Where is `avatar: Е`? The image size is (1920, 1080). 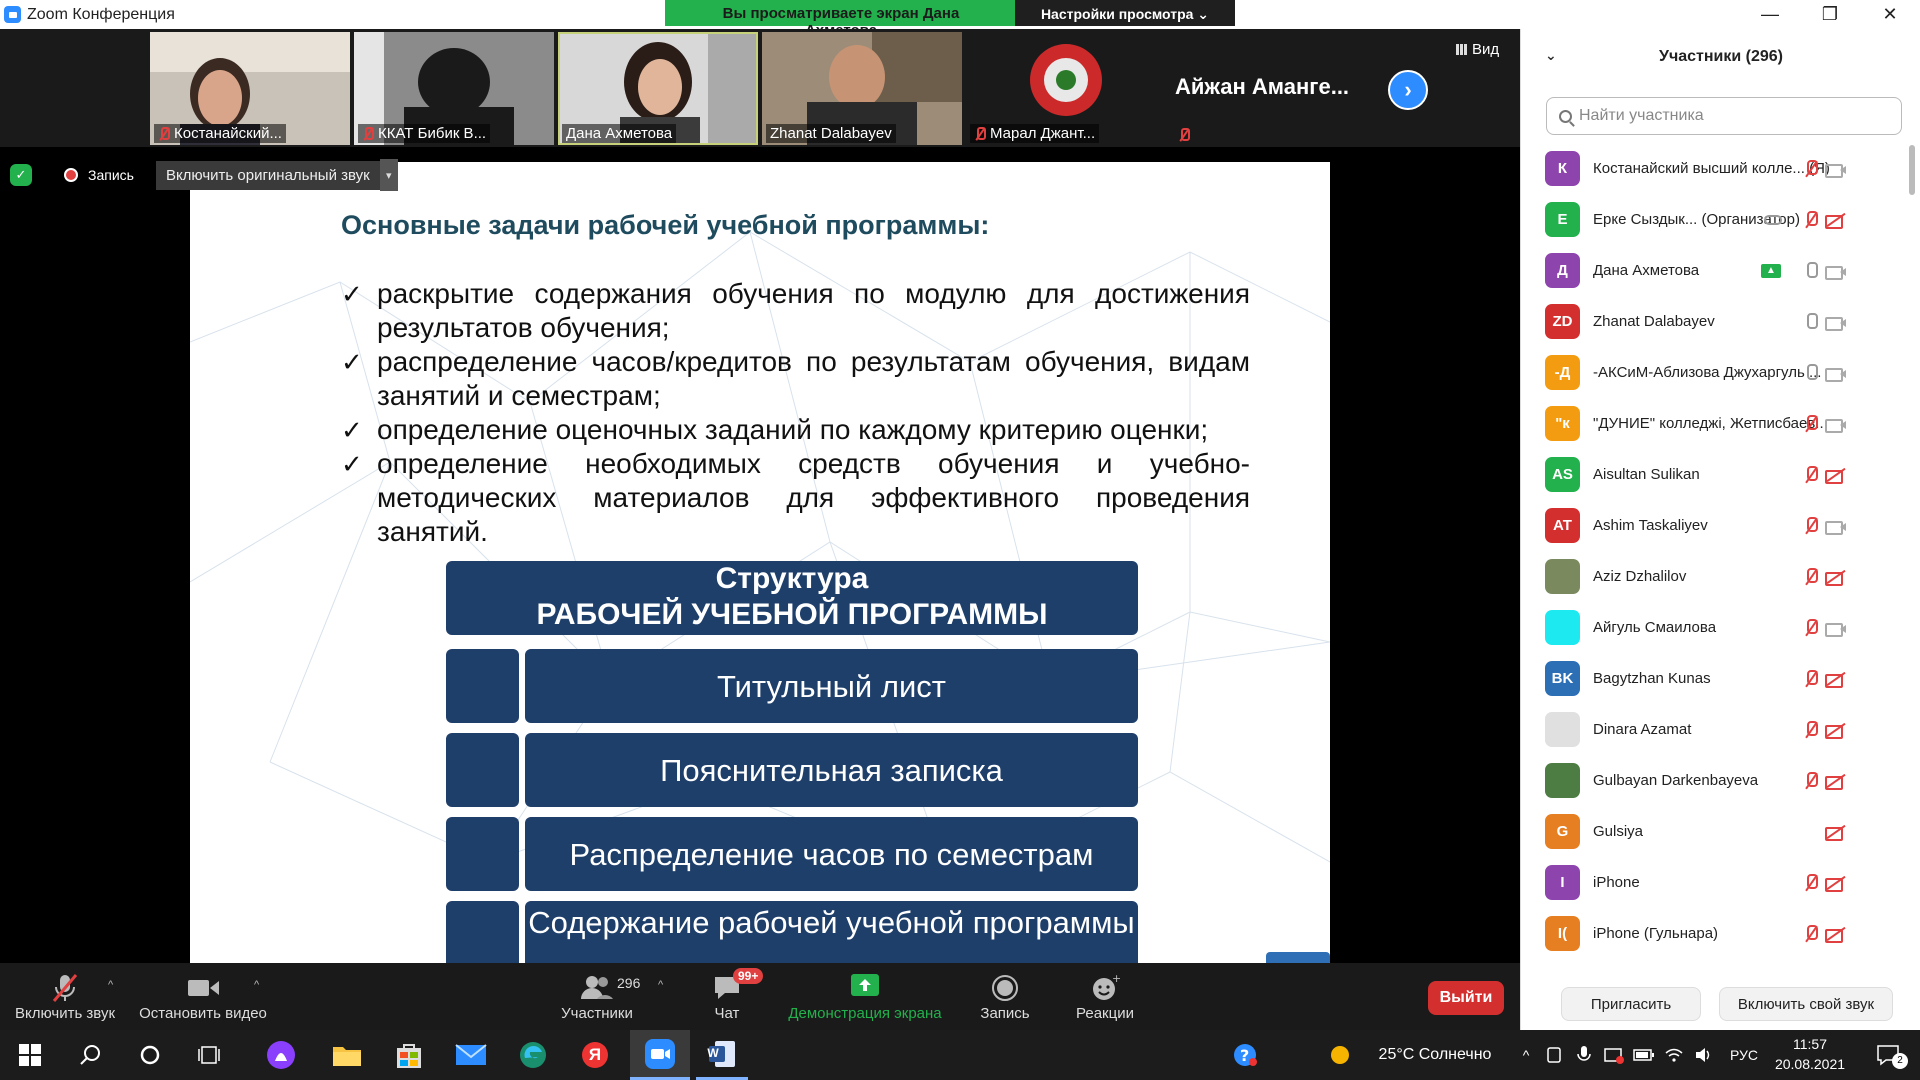
avatar: Е is located at coordinates (1562, 219).